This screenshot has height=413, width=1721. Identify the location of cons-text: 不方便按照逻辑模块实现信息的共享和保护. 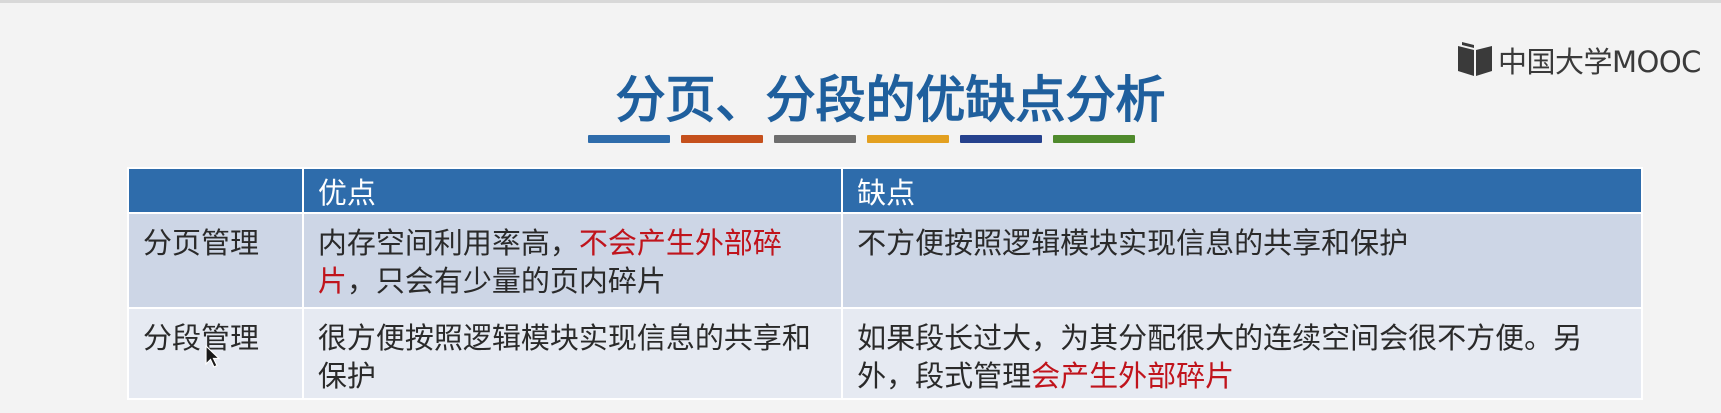
(1133, 243).